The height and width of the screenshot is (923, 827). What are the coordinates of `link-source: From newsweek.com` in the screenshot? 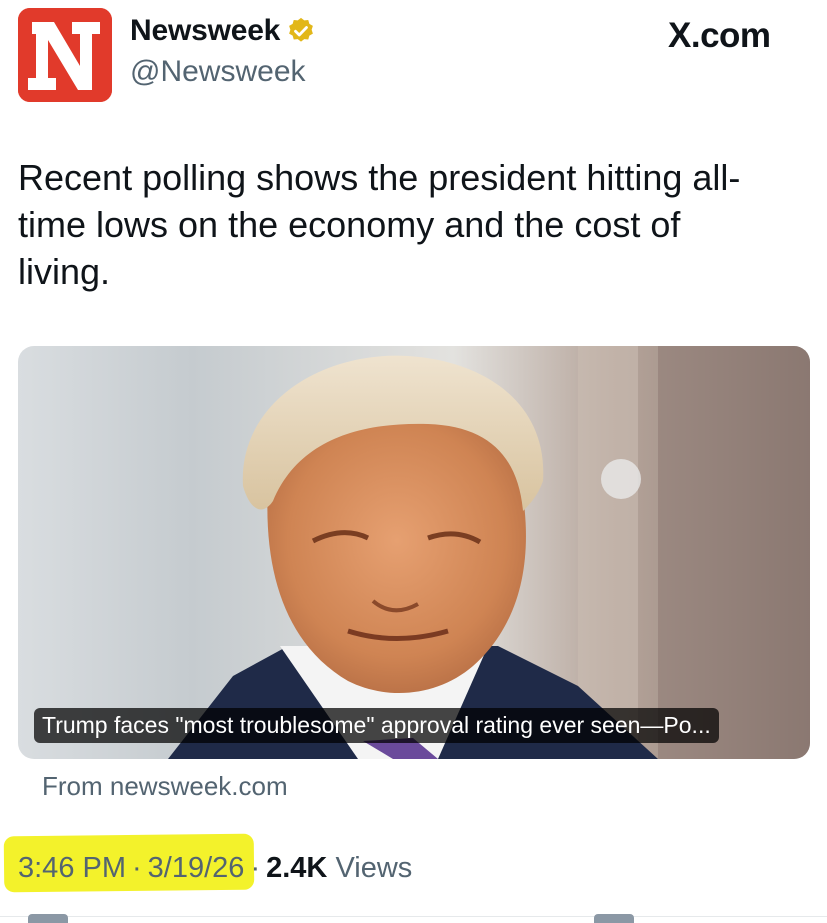 It's located at (165, 786).